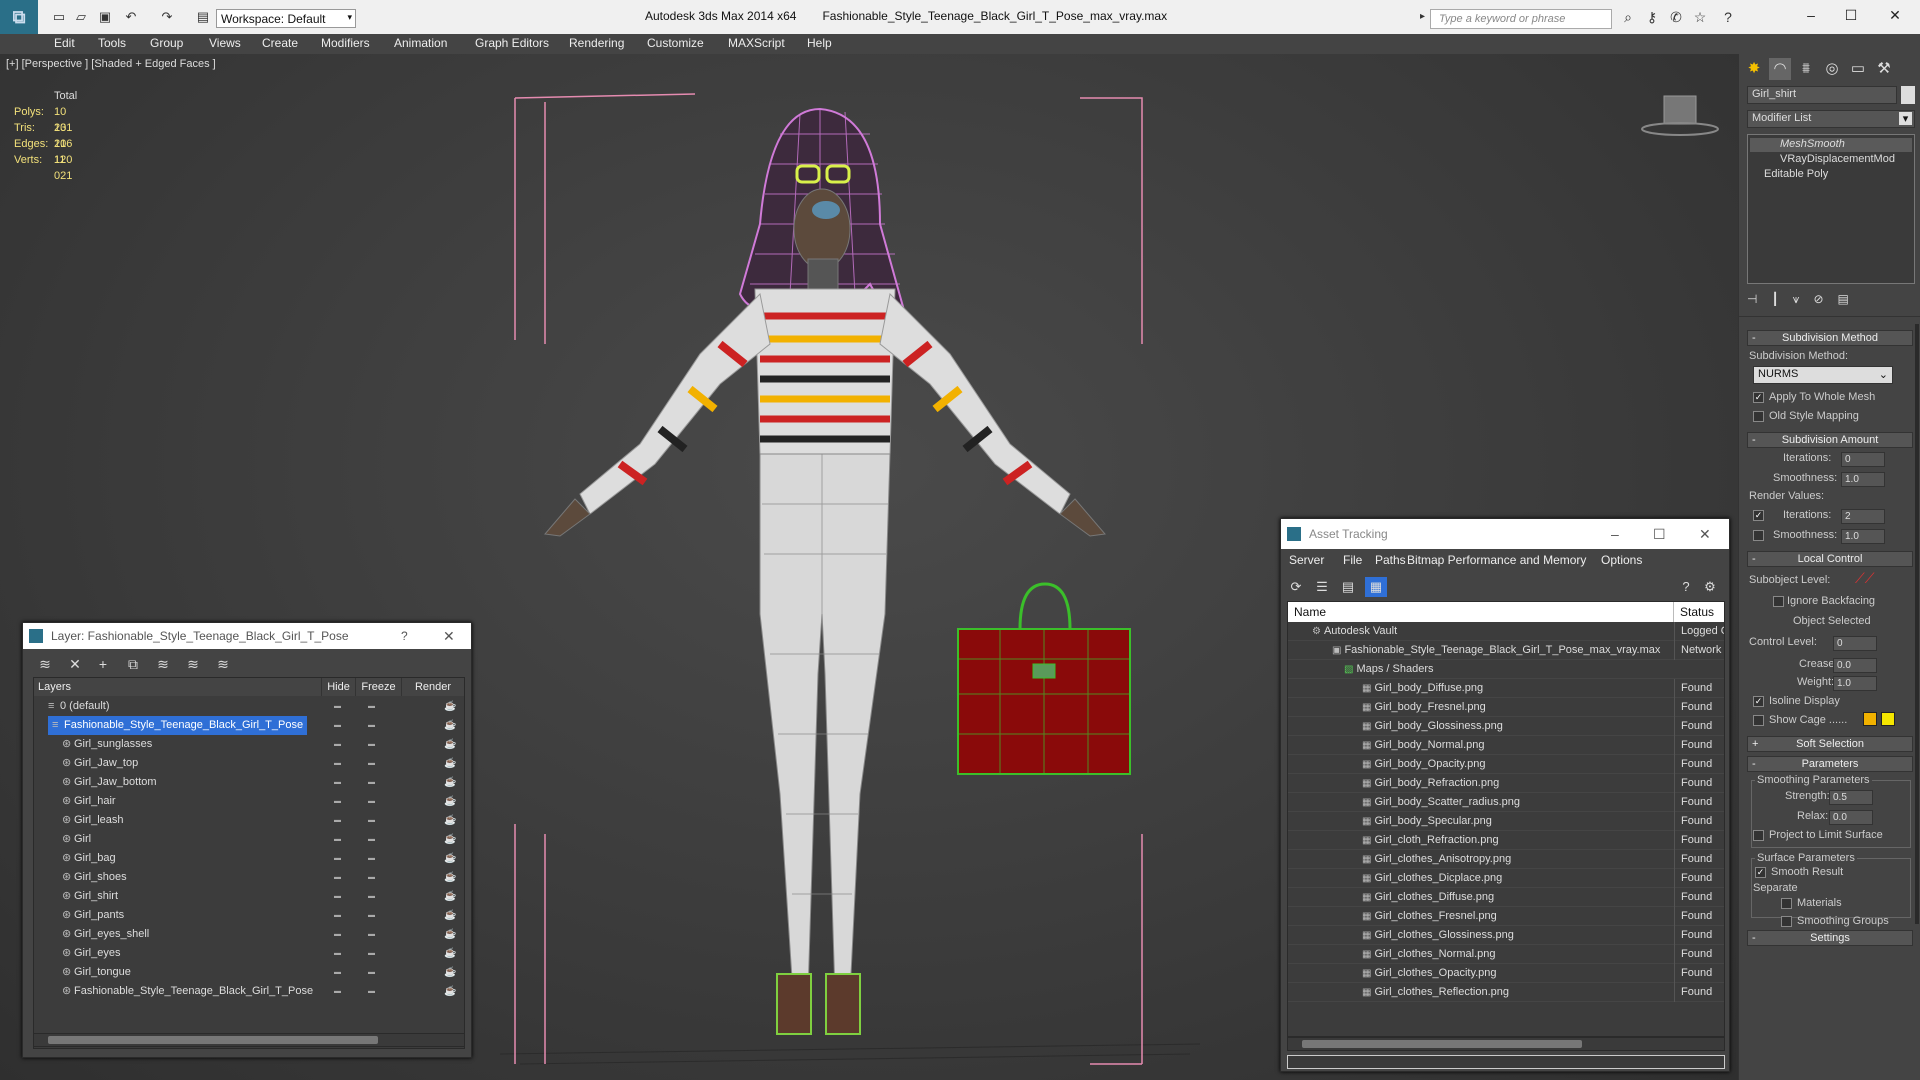 The width and height of the screenshot is (1920, 1080). I want to click on hierarchy-tab-icon: ⩩, so click(1806, 69).